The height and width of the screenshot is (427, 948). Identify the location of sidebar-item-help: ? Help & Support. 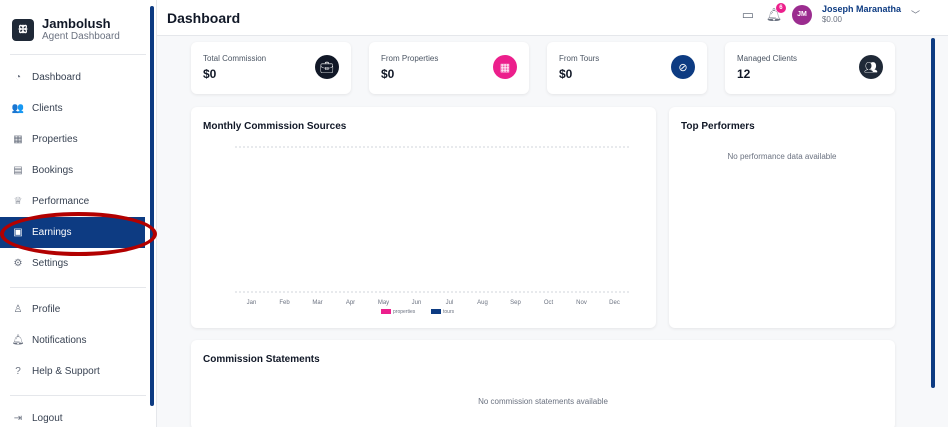
(78, 371).